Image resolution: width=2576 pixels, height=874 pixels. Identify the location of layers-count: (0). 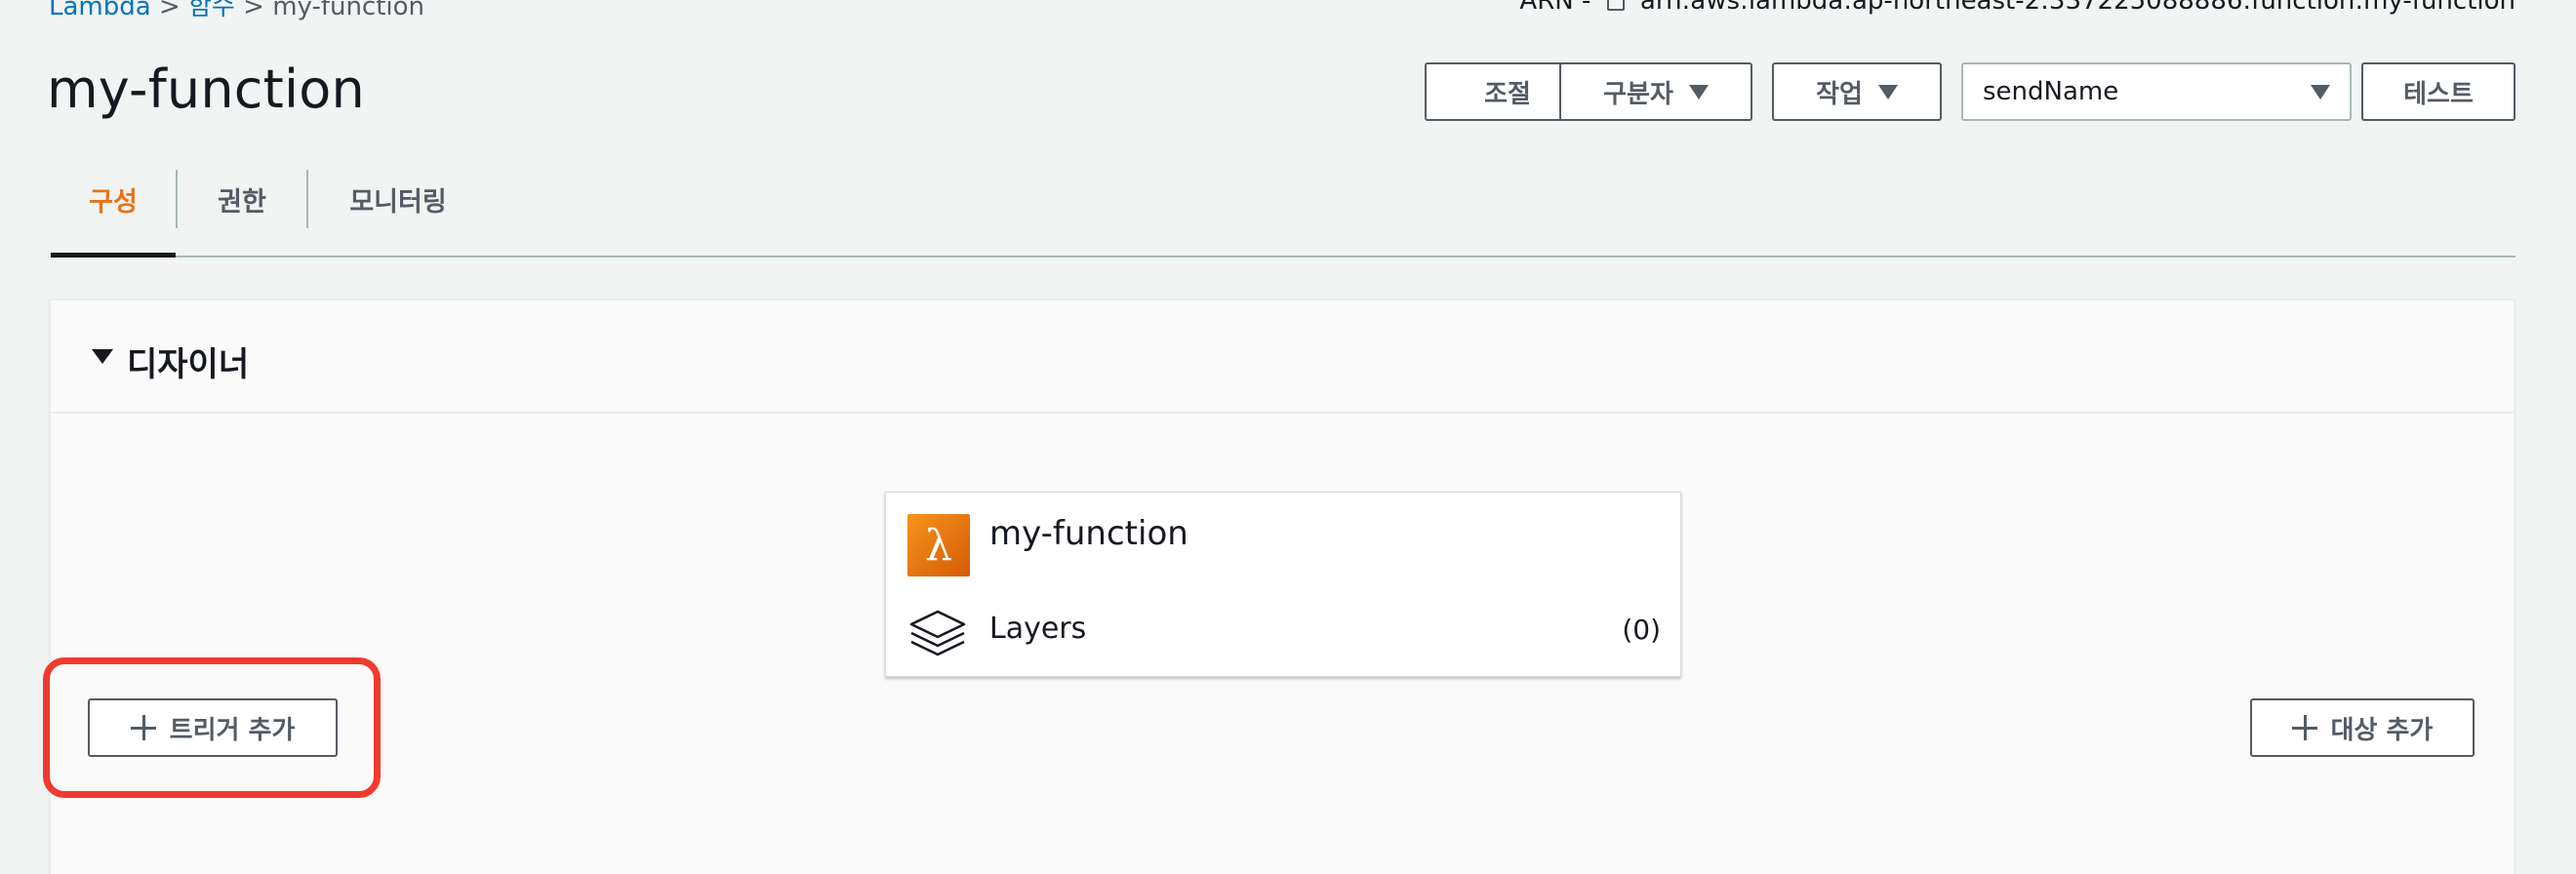
(1641, 630).